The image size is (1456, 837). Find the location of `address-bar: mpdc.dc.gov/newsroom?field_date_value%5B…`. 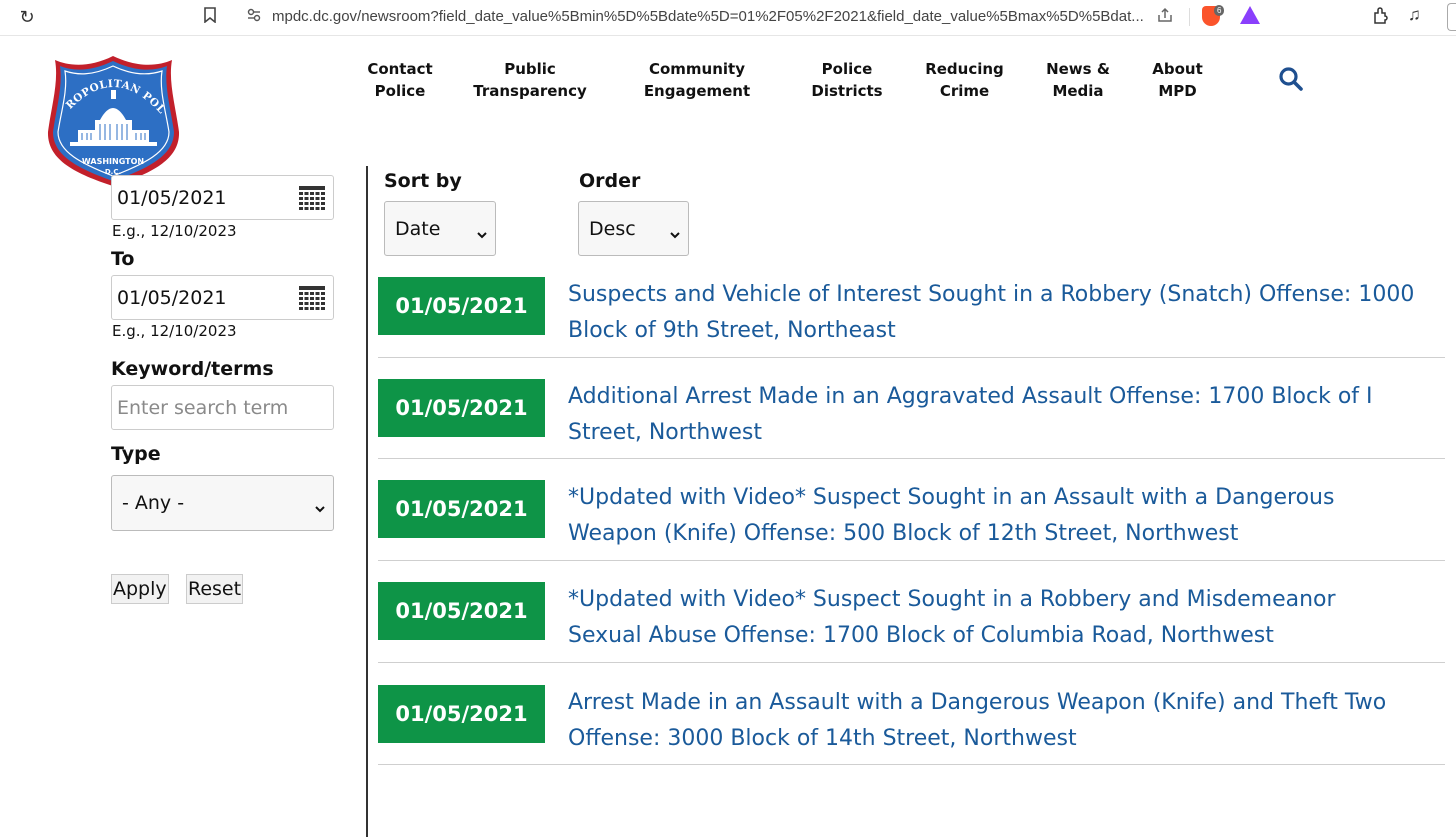

address-bar: mpdc.dc.gov/newsroom?field_date_value%5B… is located at coordinates (752, 17).